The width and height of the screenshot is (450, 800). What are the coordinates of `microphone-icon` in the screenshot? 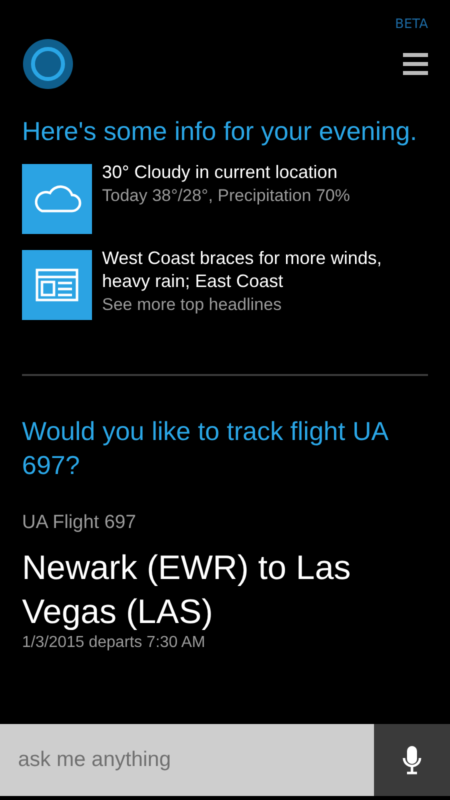 It's located at (412, 760).